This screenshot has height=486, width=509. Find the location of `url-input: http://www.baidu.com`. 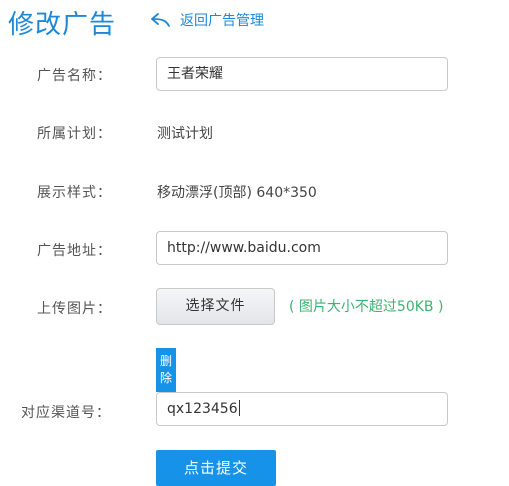

url-input: http://www.baidu.com is located at coordinates (302, 248).